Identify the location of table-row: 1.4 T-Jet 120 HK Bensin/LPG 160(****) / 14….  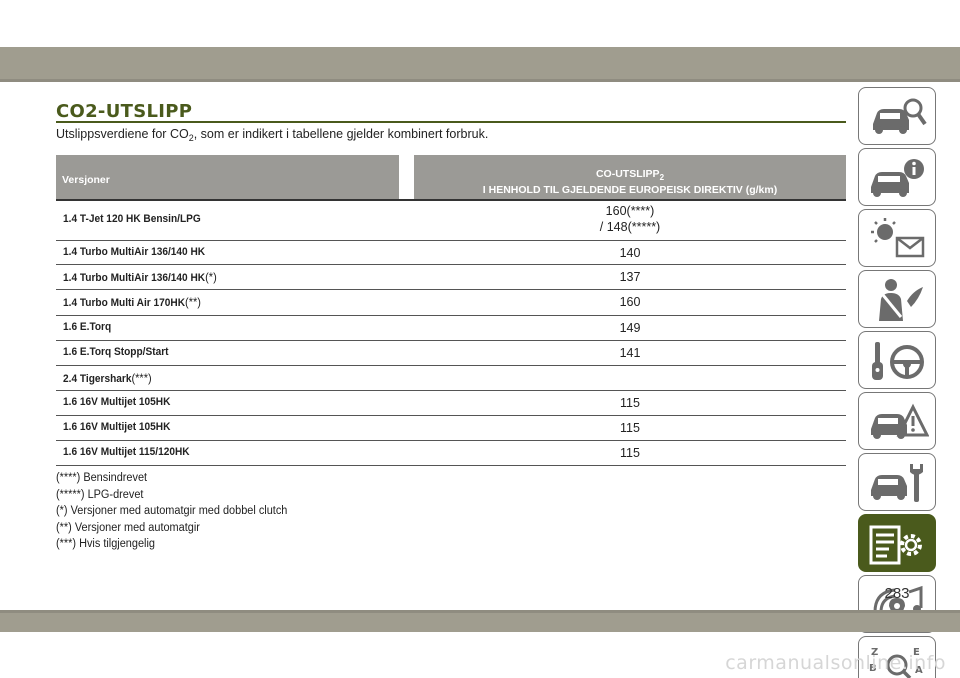
(451, 221).